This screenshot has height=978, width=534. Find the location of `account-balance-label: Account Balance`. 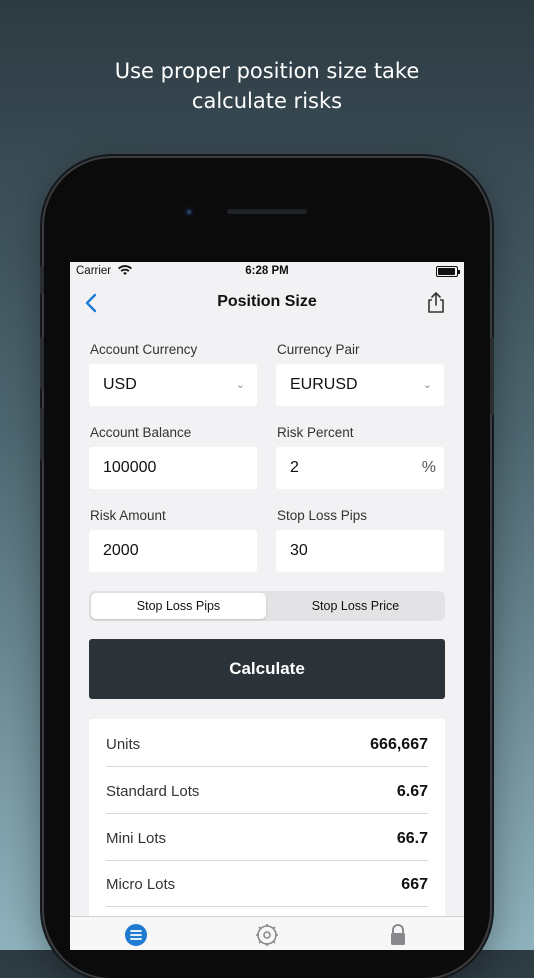

account-balance-label: Account Balance is located at coordinates (141, 432).